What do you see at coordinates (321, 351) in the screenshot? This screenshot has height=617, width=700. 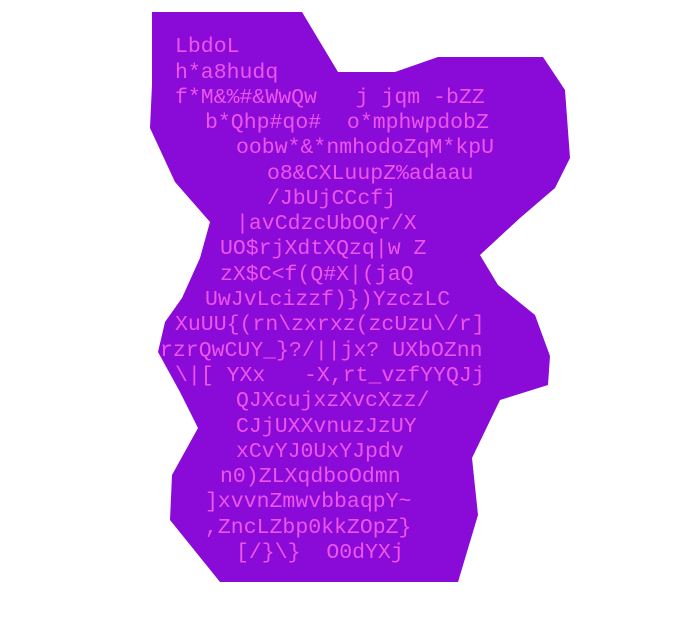 I see `ascii-line: rzrQwCUY_}?/||jx? UXbOZnn` at bounding box center [321, 351].